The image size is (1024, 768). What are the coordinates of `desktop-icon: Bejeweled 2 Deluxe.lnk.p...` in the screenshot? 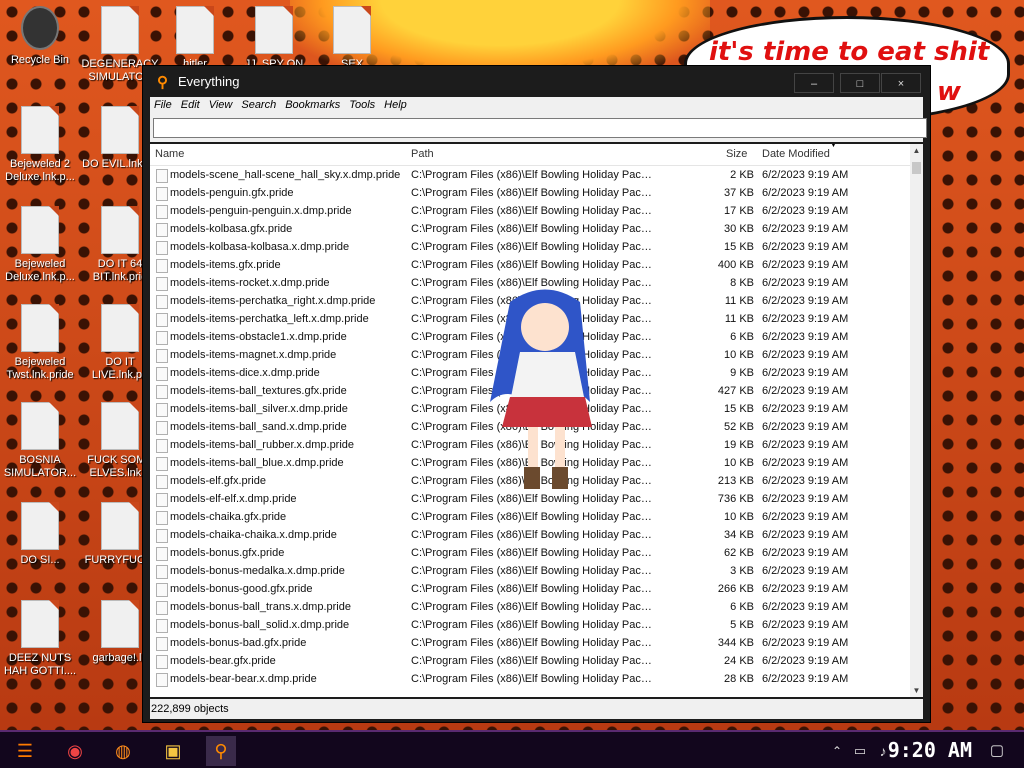 It's located at (40, 145).